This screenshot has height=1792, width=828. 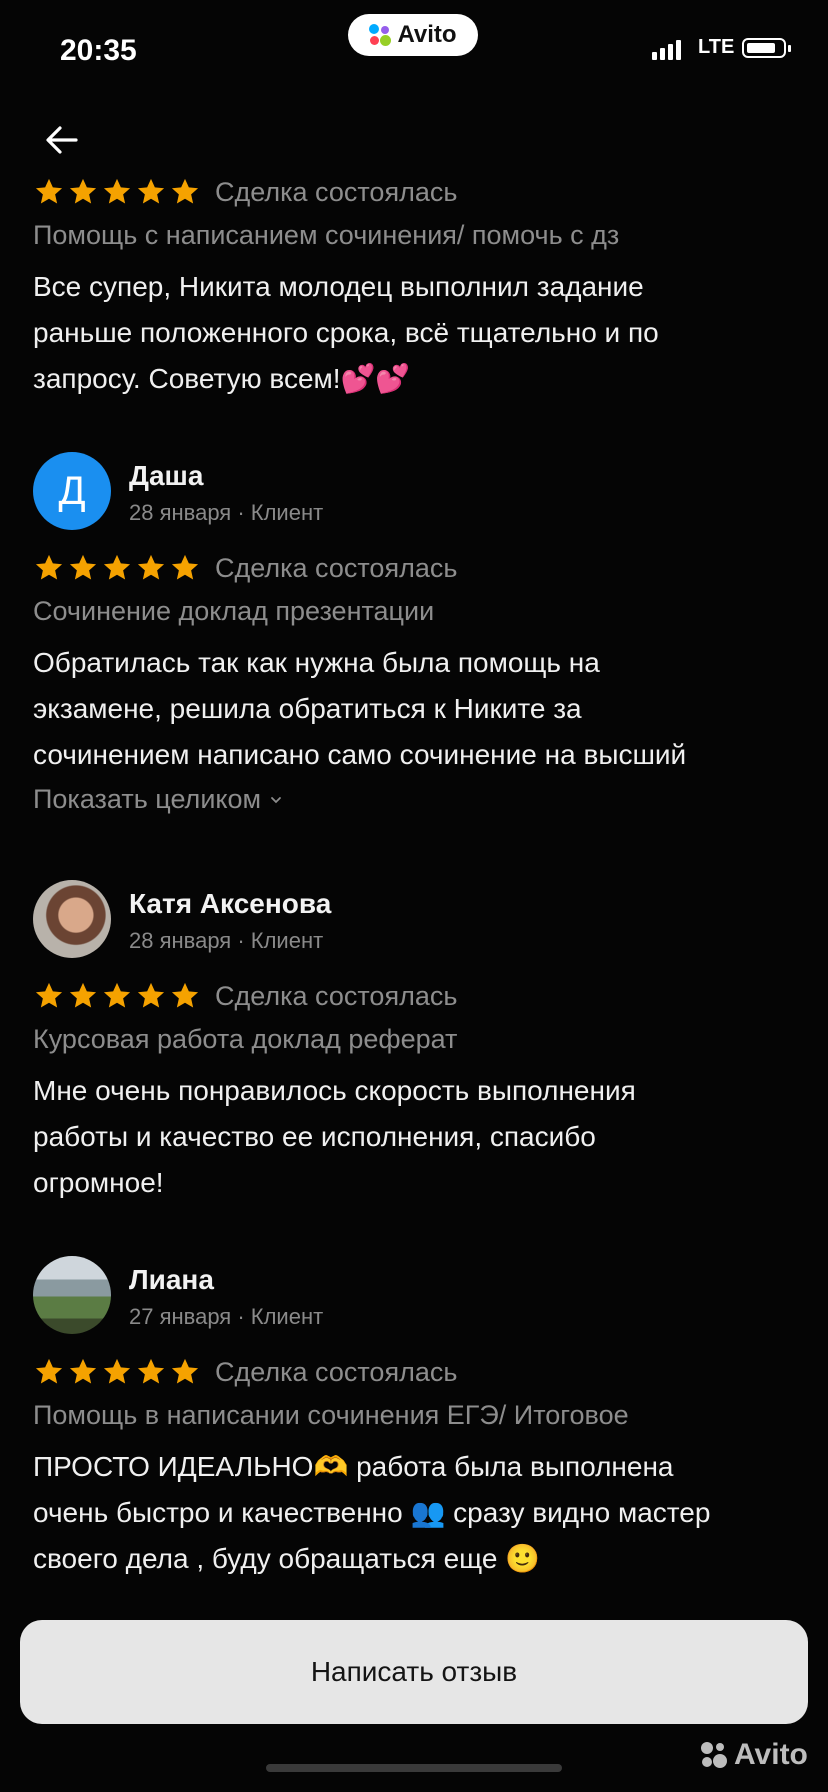 What do you see at coordinates (226, 1316) in the screenshot?
I see `review-meta: 27 января · Клиент` at bounding box center [226, 1316].